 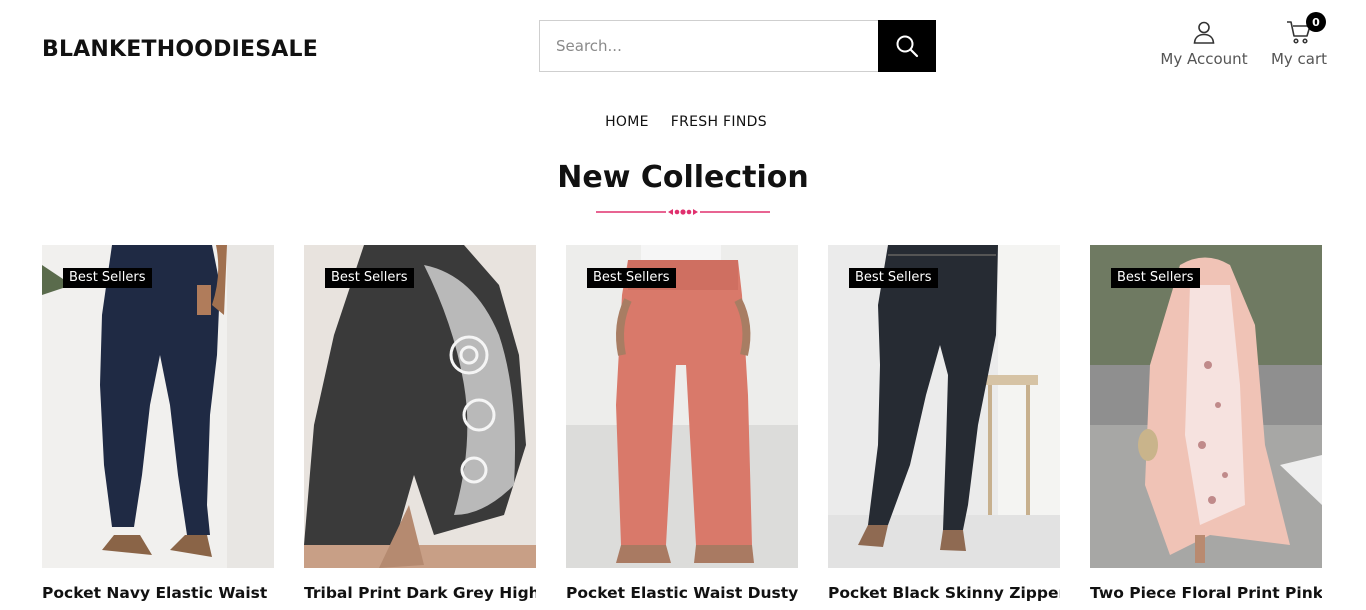 What do you see at coordinates (1299, 59) in the screenshot?
I see `my-cart-label: My cart` at bounding box center [1299, 59].